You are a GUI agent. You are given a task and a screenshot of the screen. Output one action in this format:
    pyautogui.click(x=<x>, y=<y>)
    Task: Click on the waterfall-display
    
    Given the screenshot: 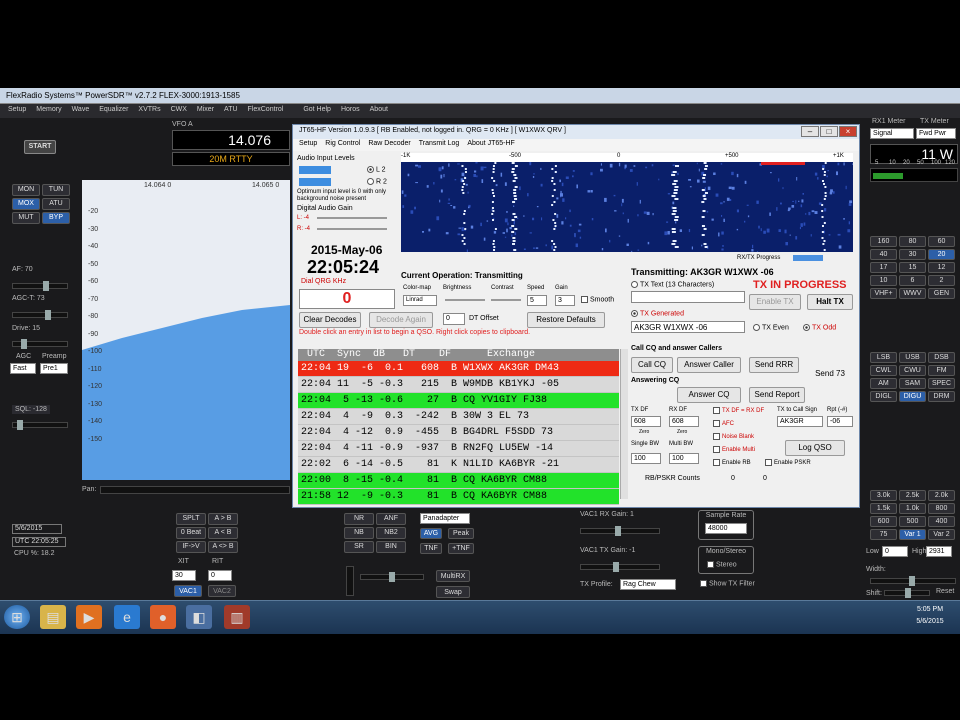 What is the action you would take?
    pyautogui.click(x=627, y=207)
    